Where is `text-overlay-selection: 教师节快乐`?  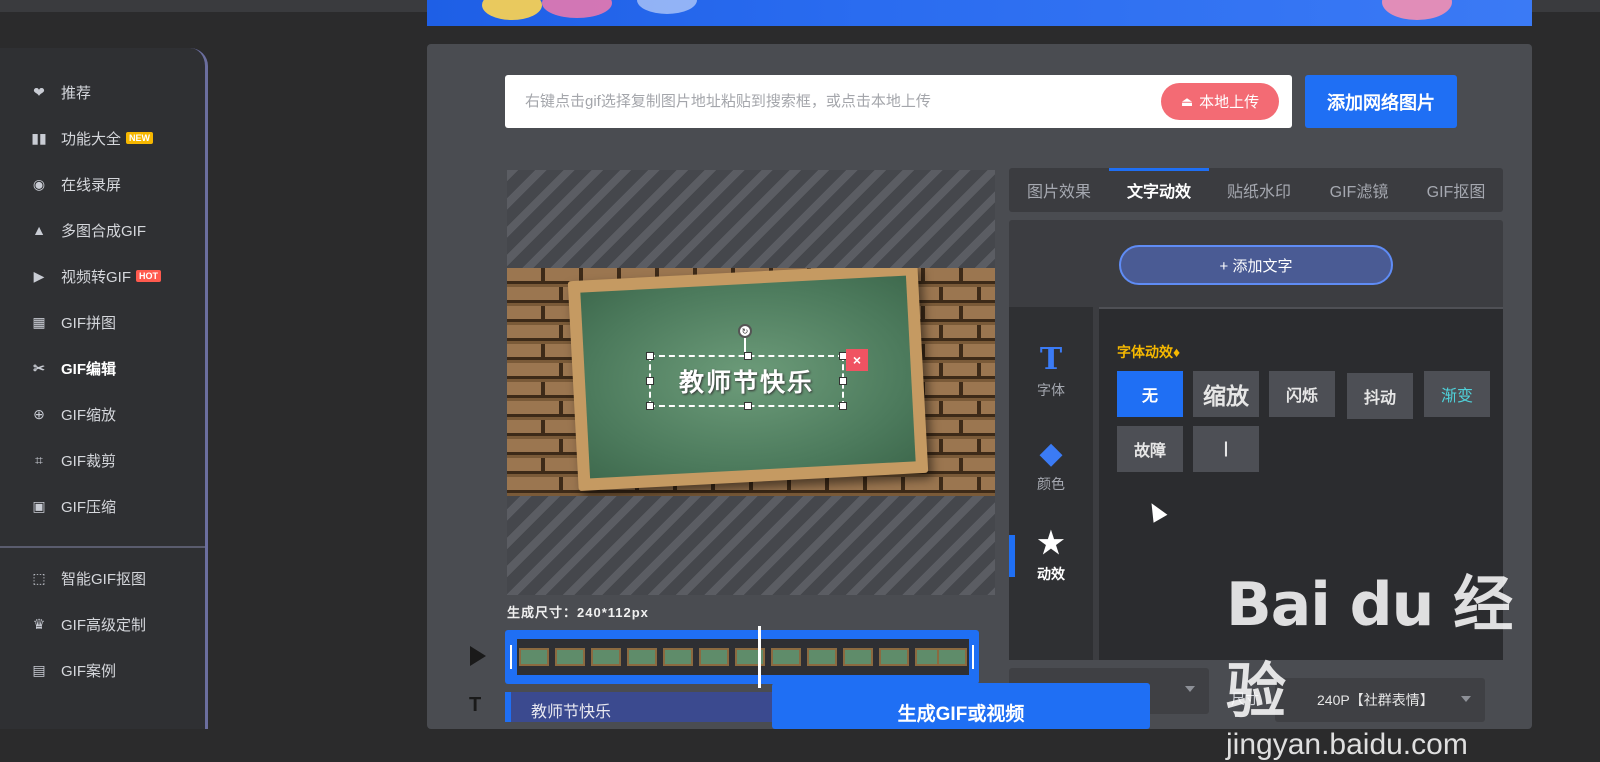
text-overlay-selection: 教师节快乐 is located at coordinates (746, 381).